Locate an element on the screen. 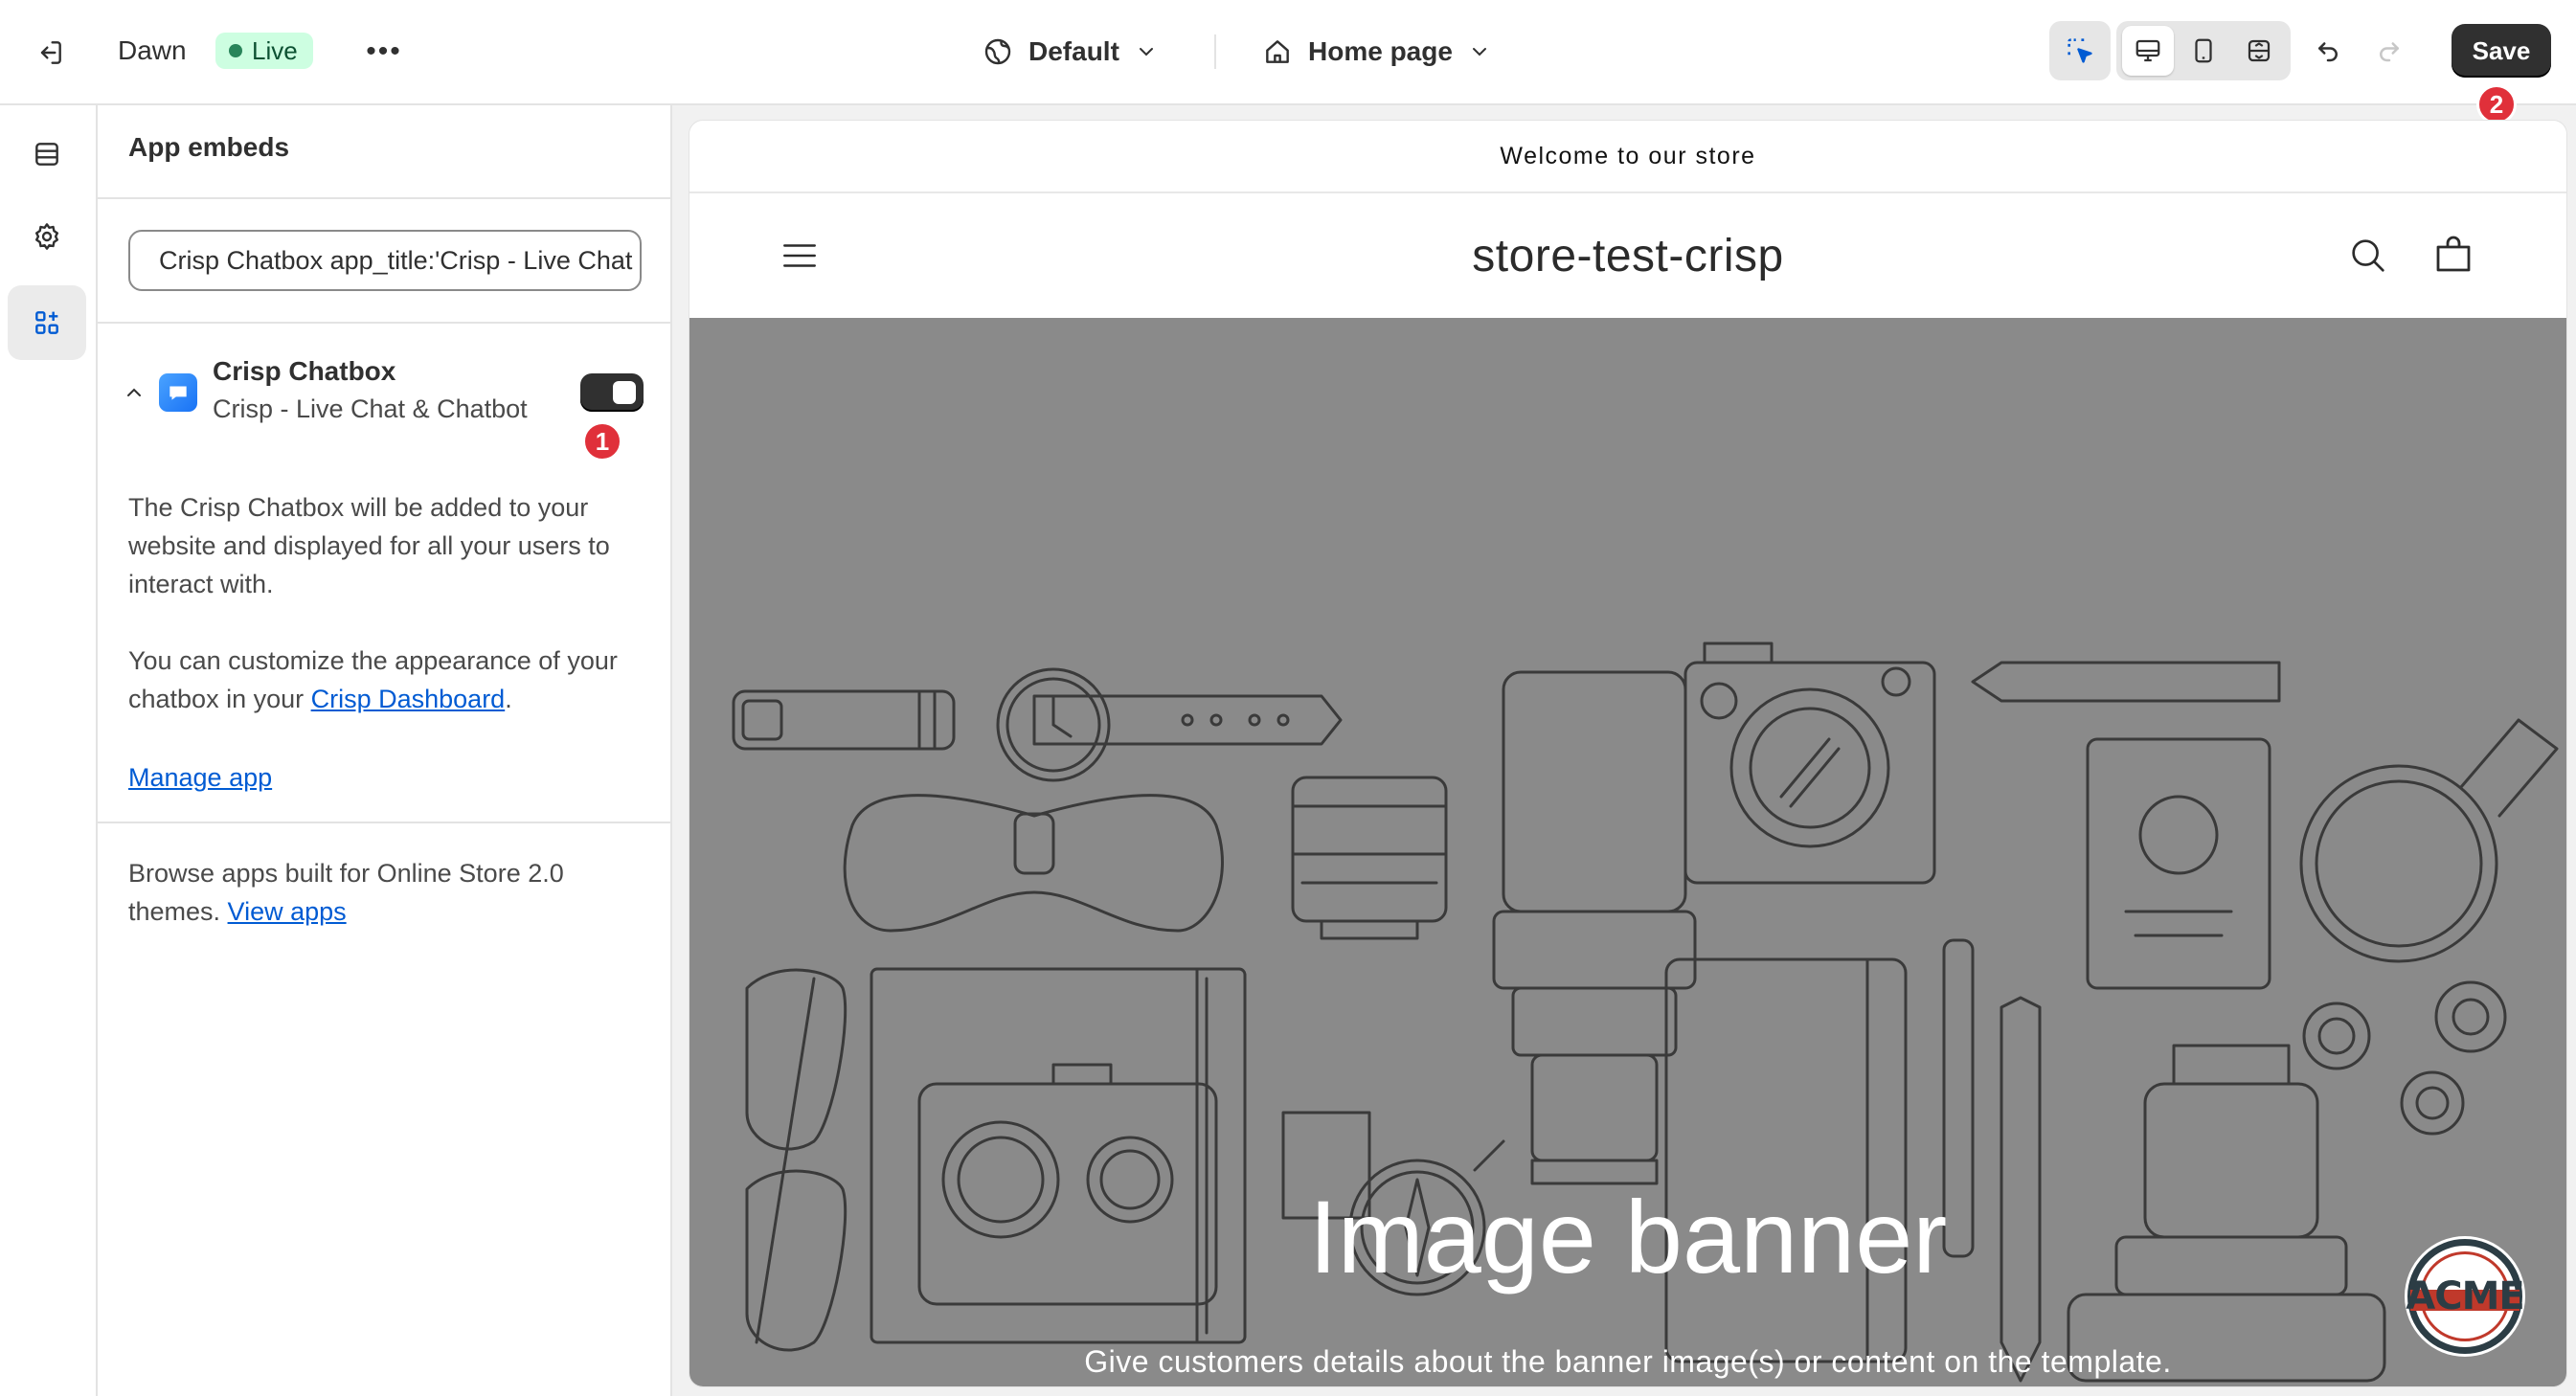 The height and width of the screenshot is (1396, 2576). app-name: Crisp Chatbox is located at coordinates (304, 371).